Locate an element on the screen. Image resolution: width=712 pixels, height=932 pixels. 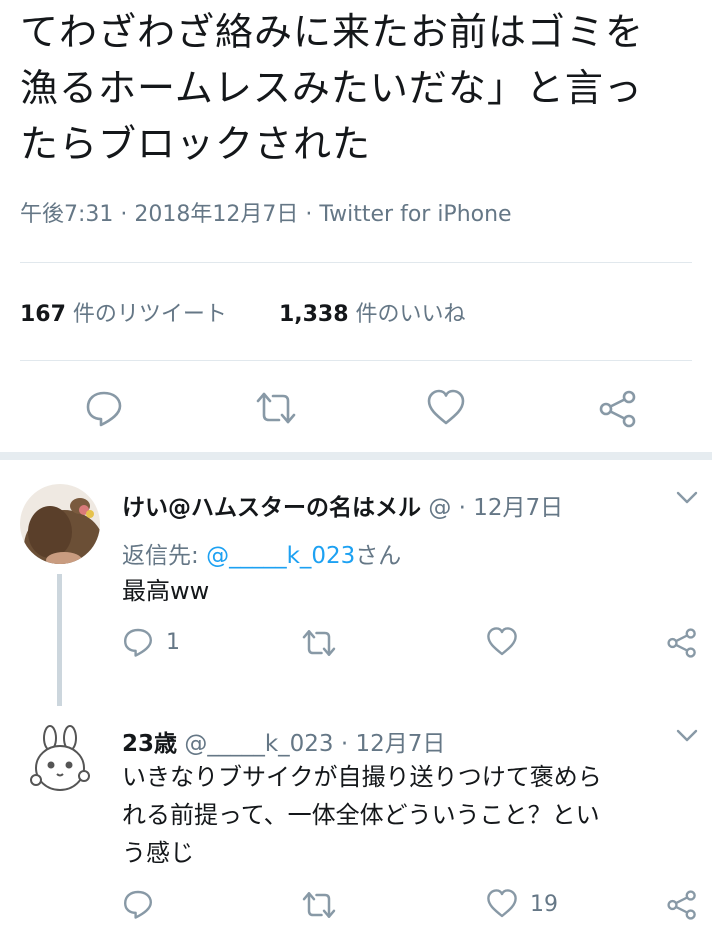
reply-text-line: う感じ is located at coordinates (158, 853).